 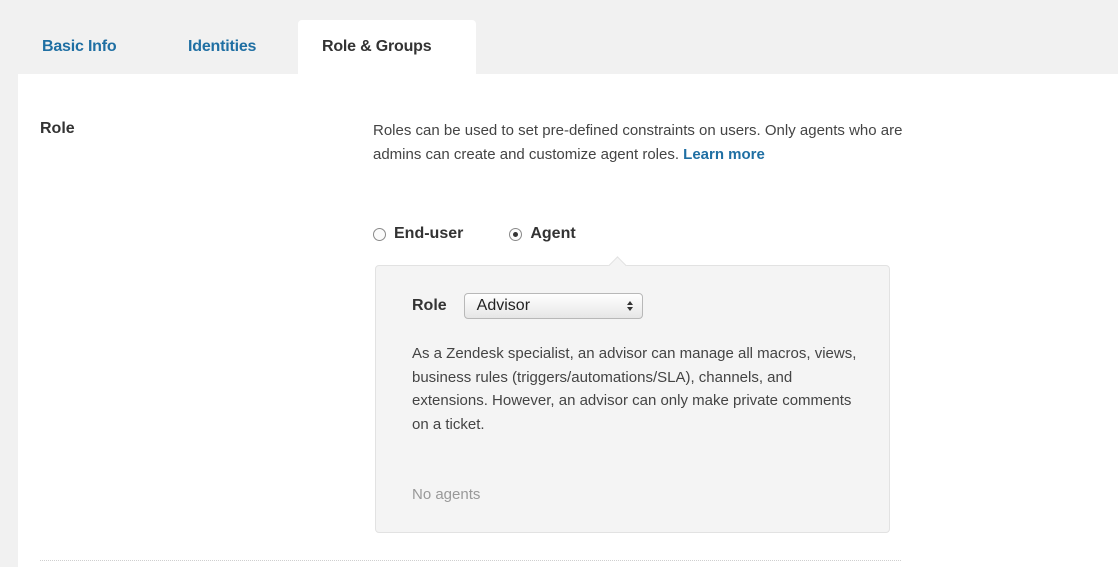 What do you see at coordinates (231, 47) in the screenshot?
I see `tab-identities: Identities` at bounding box center [231, 47].